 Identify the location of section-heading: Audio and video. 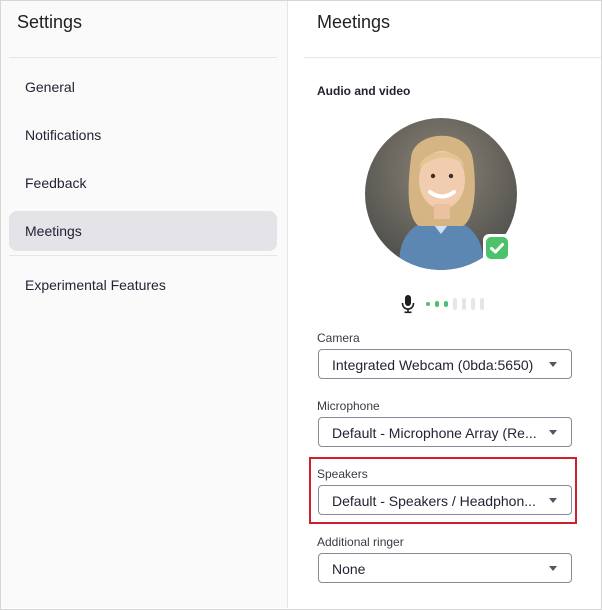
(364, 91).